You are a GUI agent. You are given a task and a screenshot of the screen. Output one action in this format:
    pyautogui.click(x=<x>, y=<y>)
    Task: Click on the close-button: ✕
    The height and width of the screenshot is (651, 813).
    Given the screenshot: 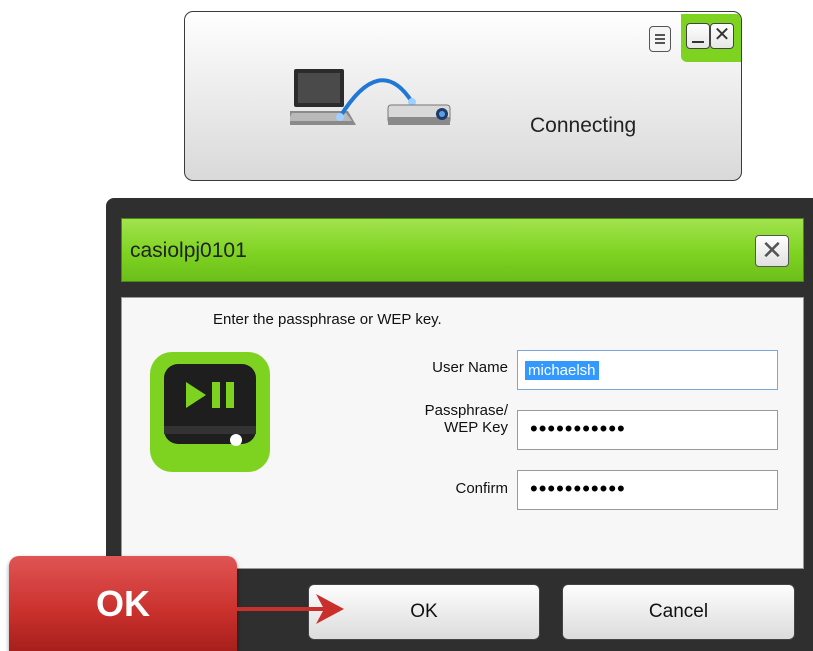 What is the action you would take?
    pyautogui.click(x=722, y=36)
    